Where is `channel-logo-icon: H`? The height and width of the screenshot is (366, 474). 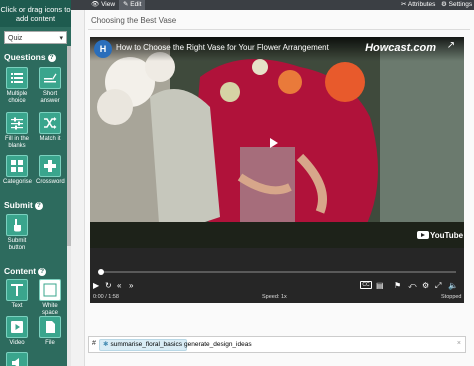
channel-logo-icon: H is located at coordinates (103, 49).